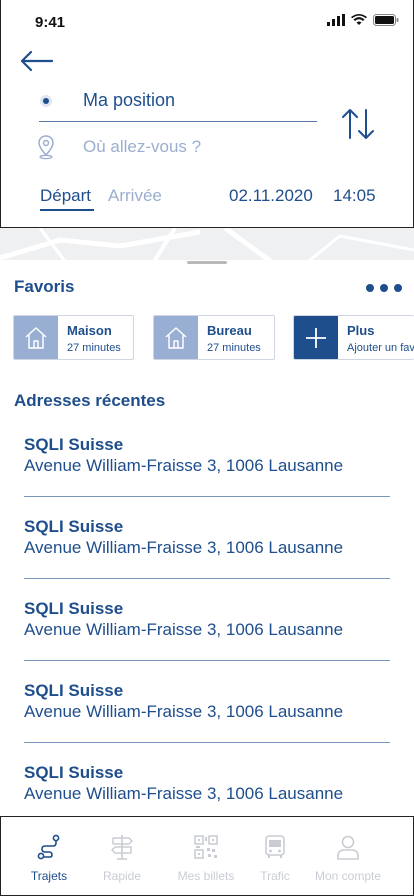 Image resolution: width=414 pixels, height=896 pixels. What do you see at coordinates (275, 876) in the screenshot?
I see `nav-label: Trafic` at bounding box center [275, 876].